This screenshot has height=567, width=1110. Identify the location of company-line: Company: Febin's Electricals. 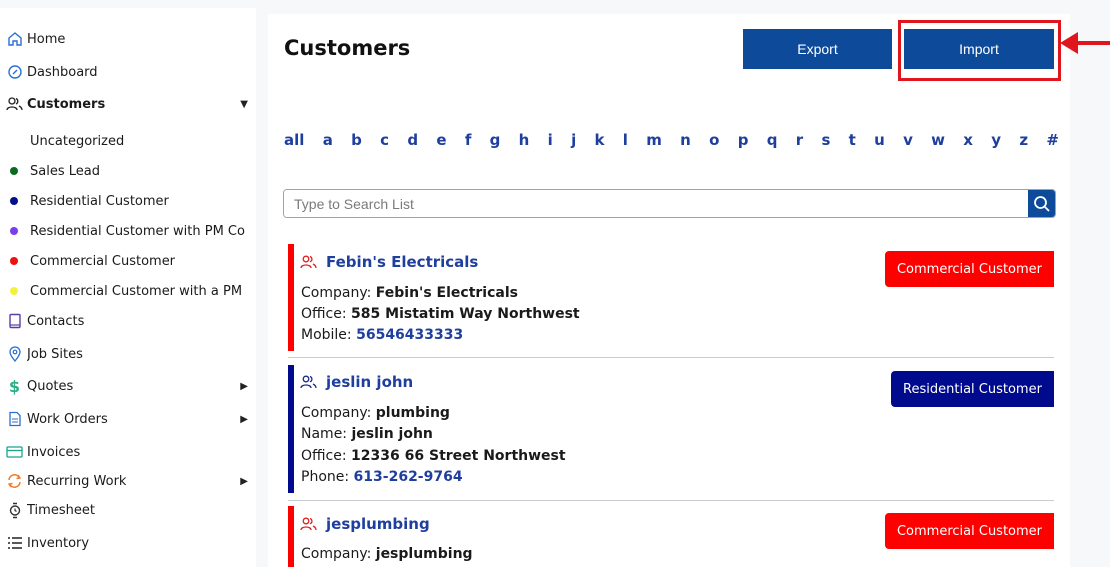
(409, 293).